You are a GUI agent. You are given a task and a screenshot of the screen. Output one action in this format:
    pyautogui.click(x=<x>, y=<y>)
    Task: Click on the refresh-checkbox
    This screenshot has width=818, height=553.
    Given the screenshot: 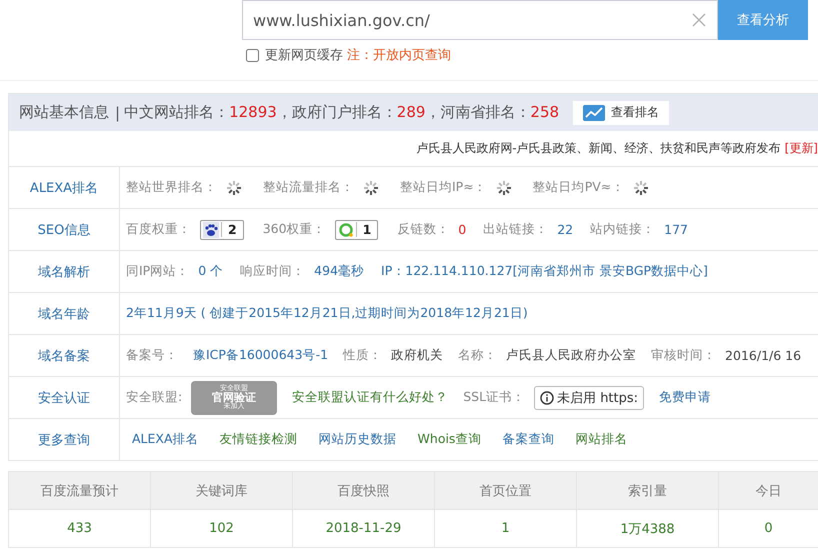 What is the action you would take?
    pyautogui.click(x=252, y=55)
    